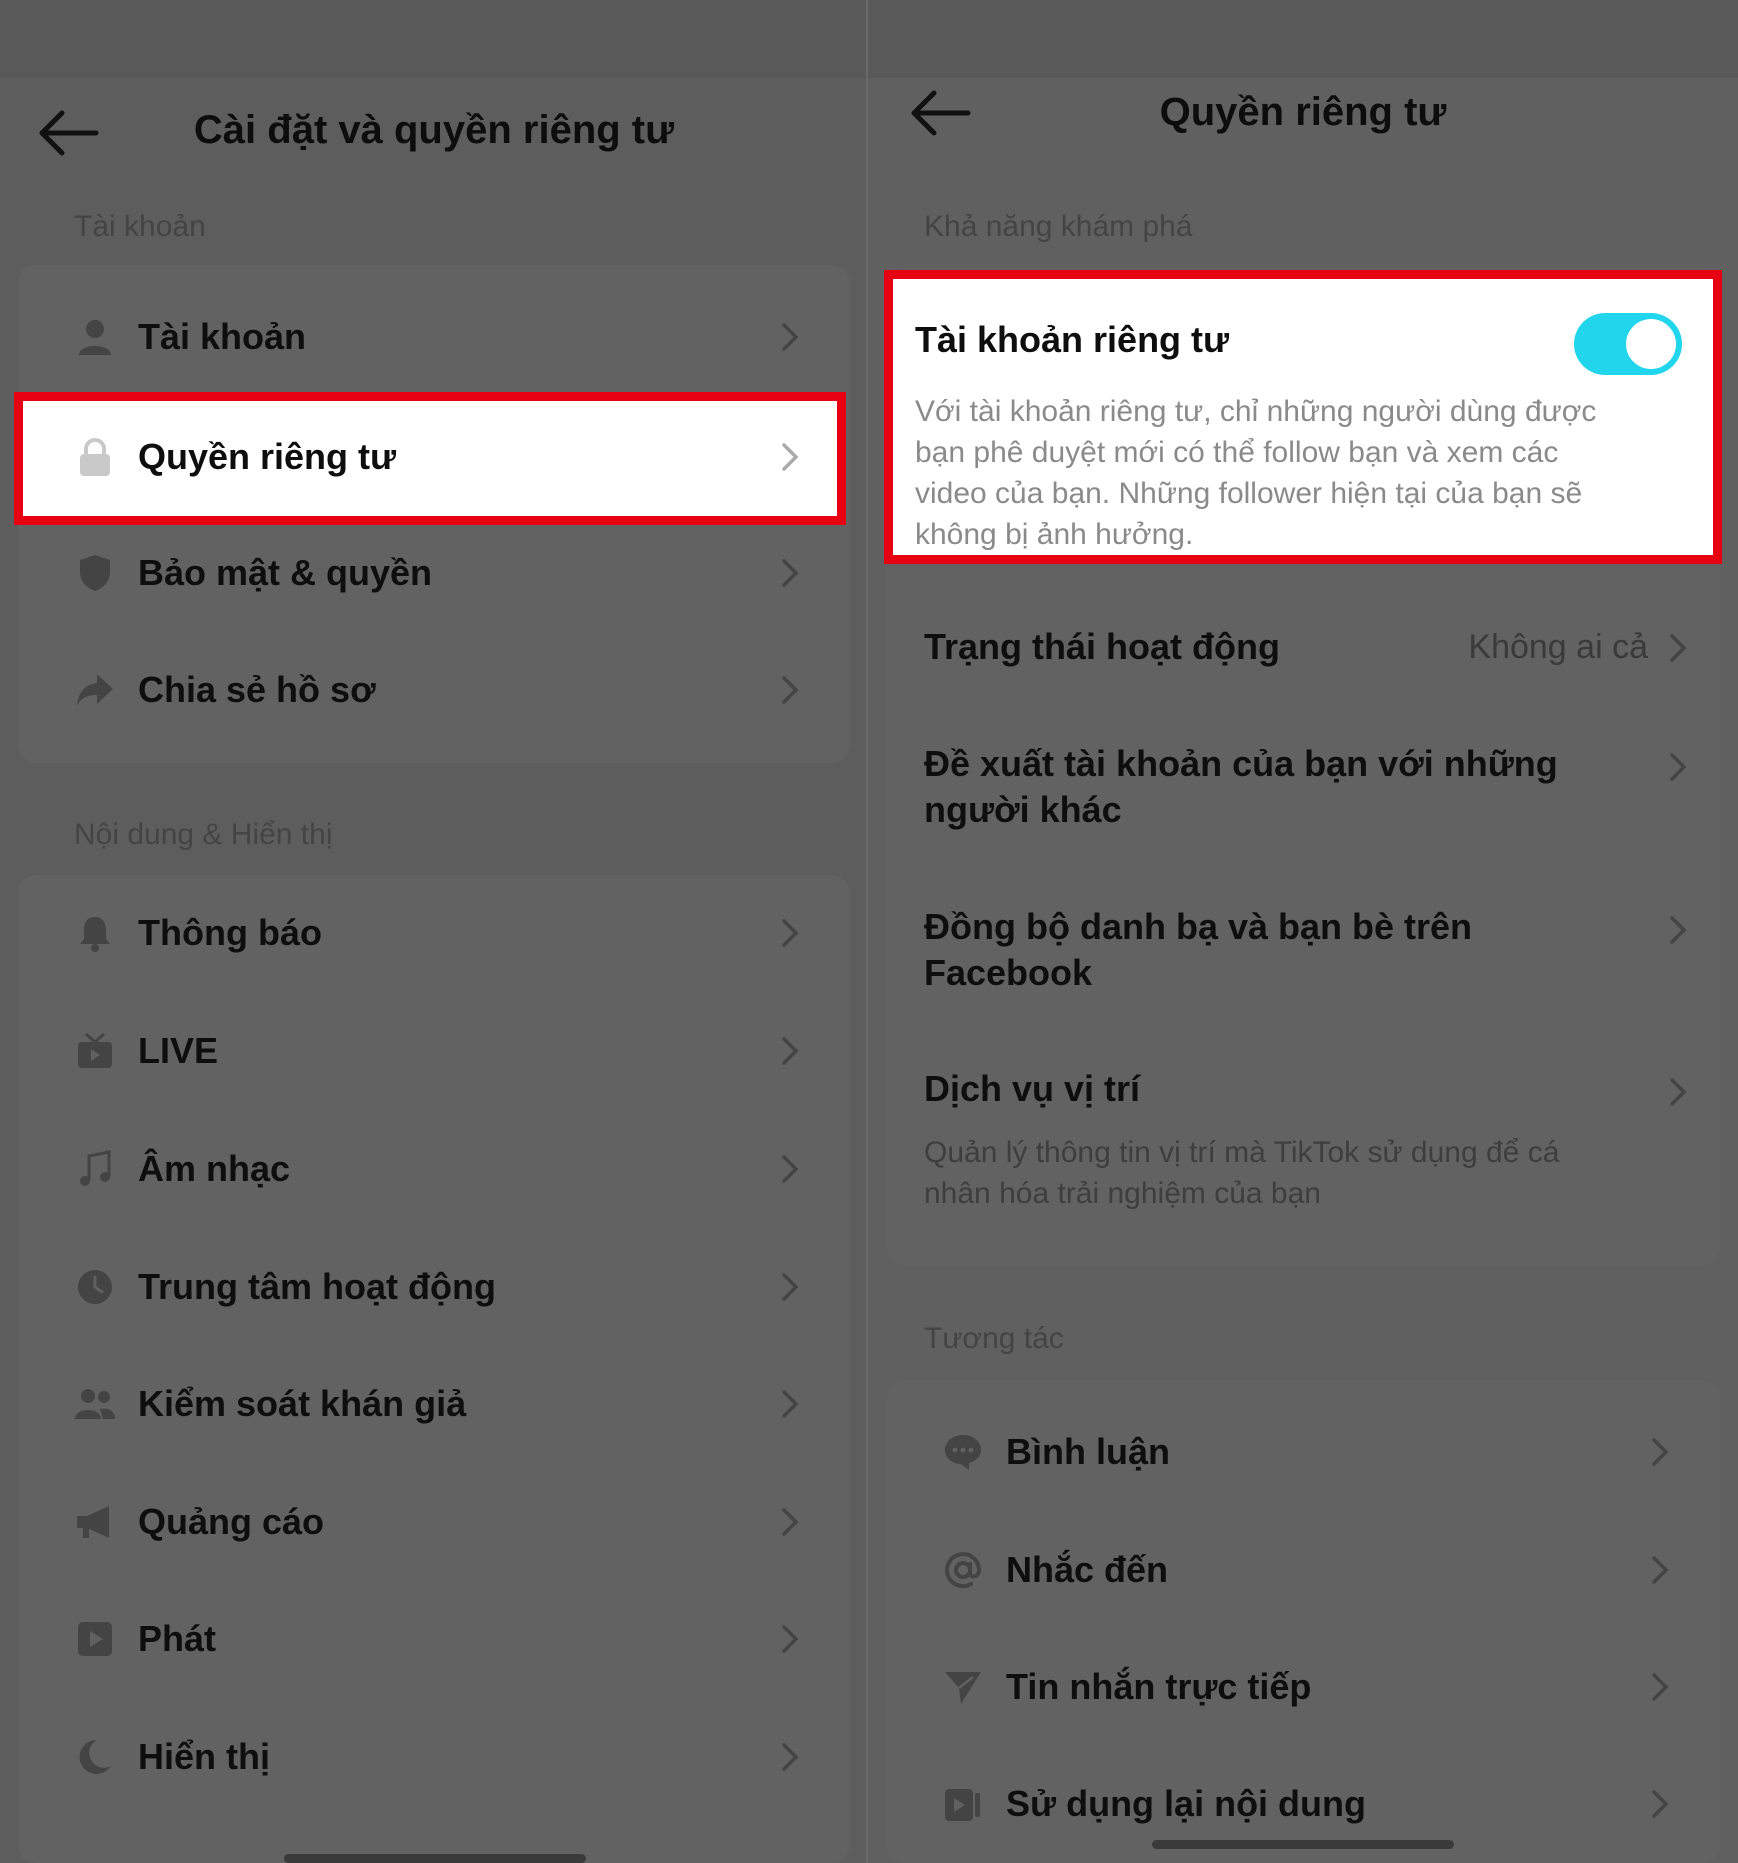 The width and height of the screenshot is (1738, 1863). Describe the element at coordinates (95, 1404) in the screenshot. I see `people-icon` at that location.